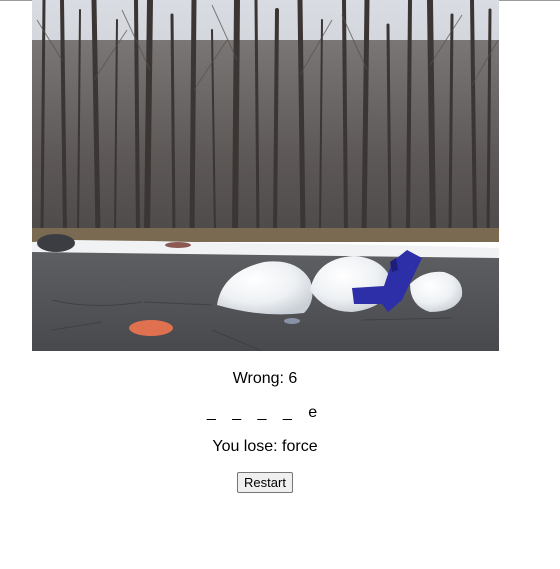 The image size is (560, 569). I want to click on restart-button: Restart, so click(265, 482).